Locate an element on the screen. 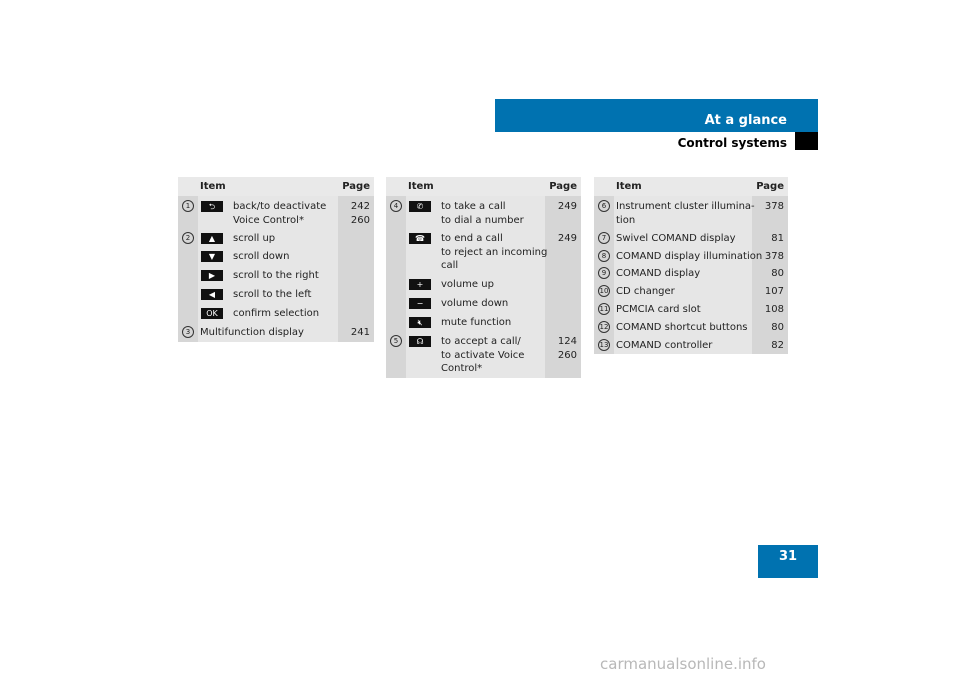 The image size is (960, 678). page-reference: 242 260 is located at coordinates (360, 213).